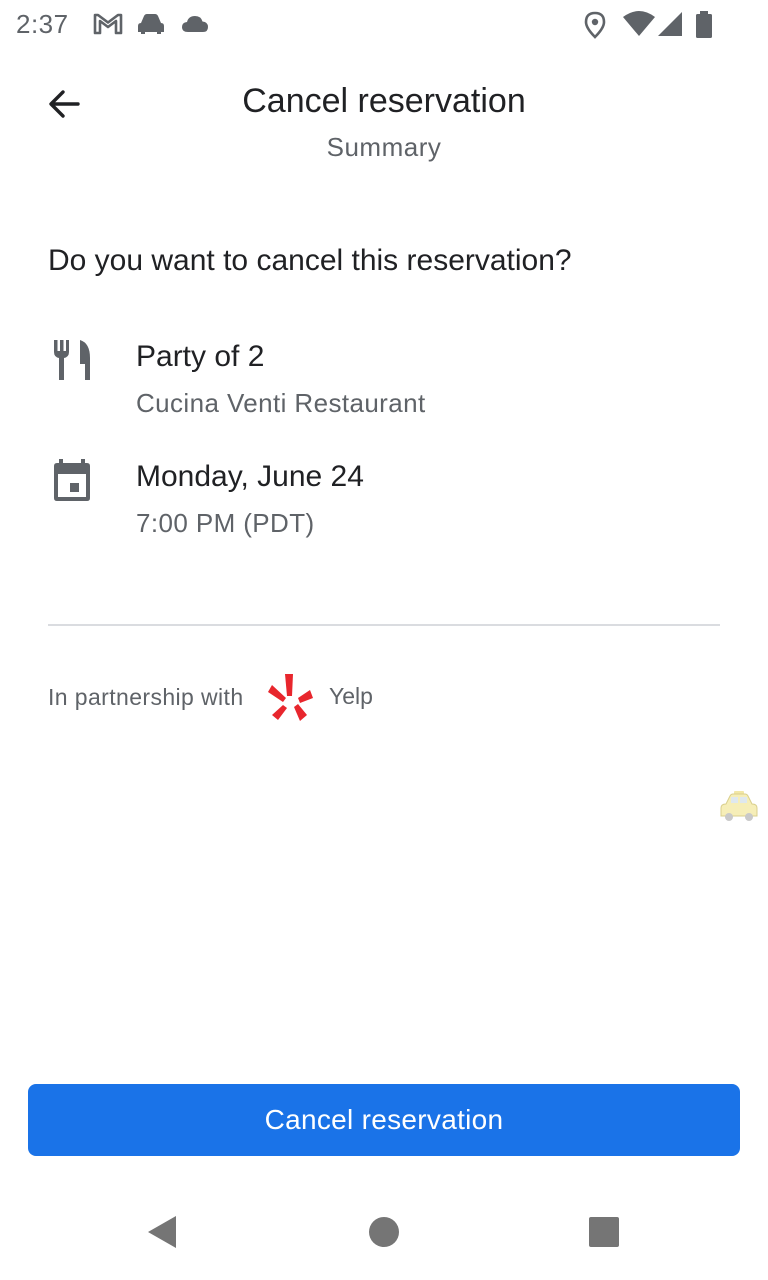 Image resolution: width=768 pixels, height=1280 pixels. What do you see at coordinates (384, 101) in the screenshot?
I see `page-title: Cancel reservation` at bounding box center [384, 101].